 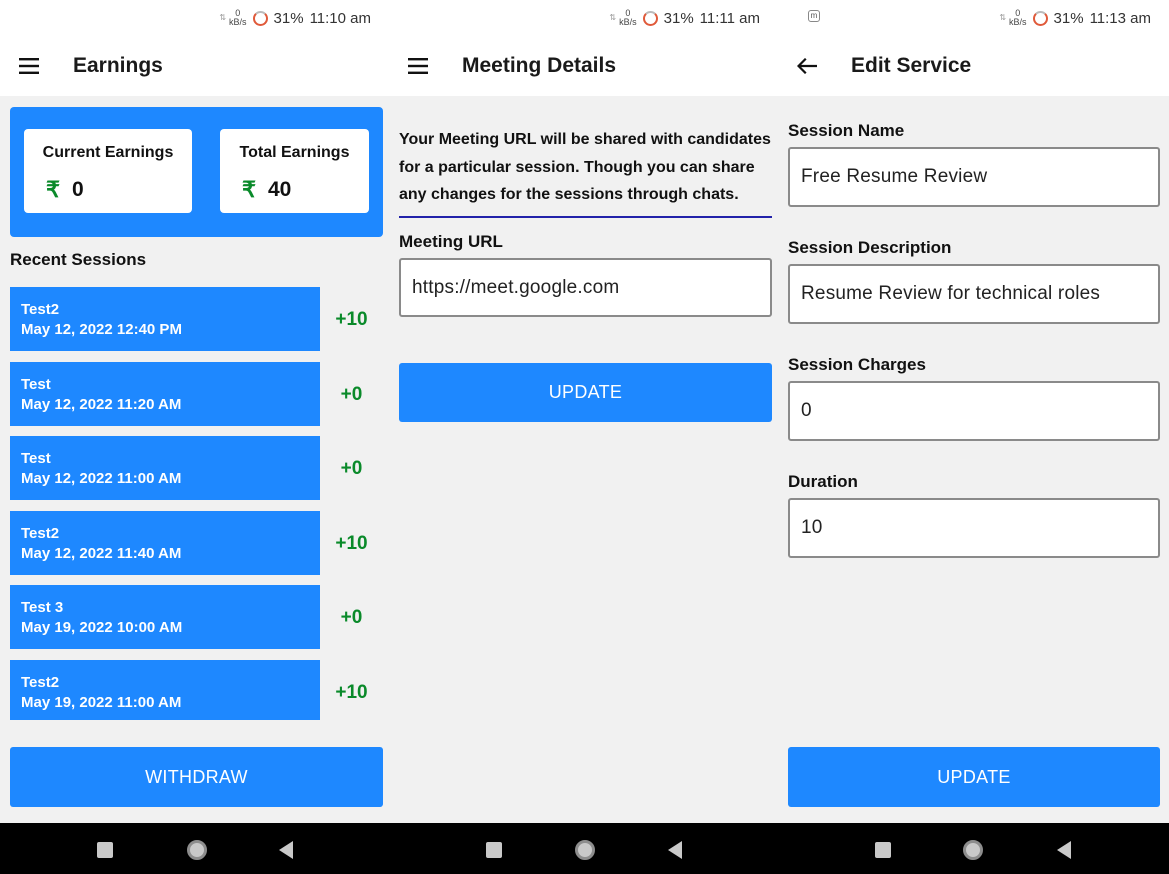 I want to click on session-card: Test2 May 19, 2022 11:00 AM, so click(x=165, y=689).